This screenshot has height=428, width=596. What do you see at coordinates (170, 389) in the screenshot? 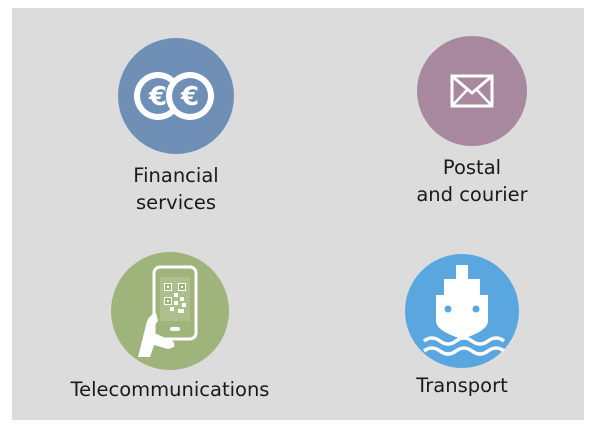
I see `service-label: Telecommunications` at bounding box center [170, 389].